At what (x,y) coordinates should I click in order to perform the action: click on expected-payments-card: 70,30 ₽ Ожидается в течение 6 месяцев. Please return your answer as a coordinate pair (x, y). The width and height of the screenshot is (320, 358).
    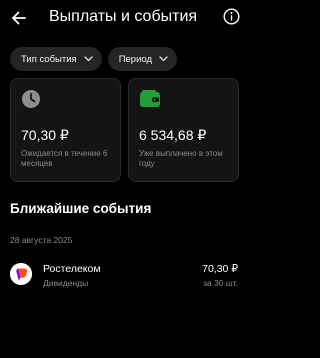
    Looking at the image, I should click on (65, 130).